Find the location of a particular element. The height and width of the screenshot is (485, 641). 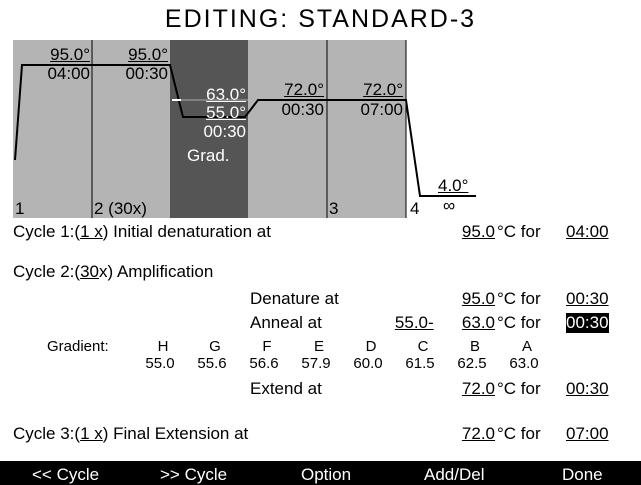

seg1-time-label: 04:00 is located at coordinates (68, 73).